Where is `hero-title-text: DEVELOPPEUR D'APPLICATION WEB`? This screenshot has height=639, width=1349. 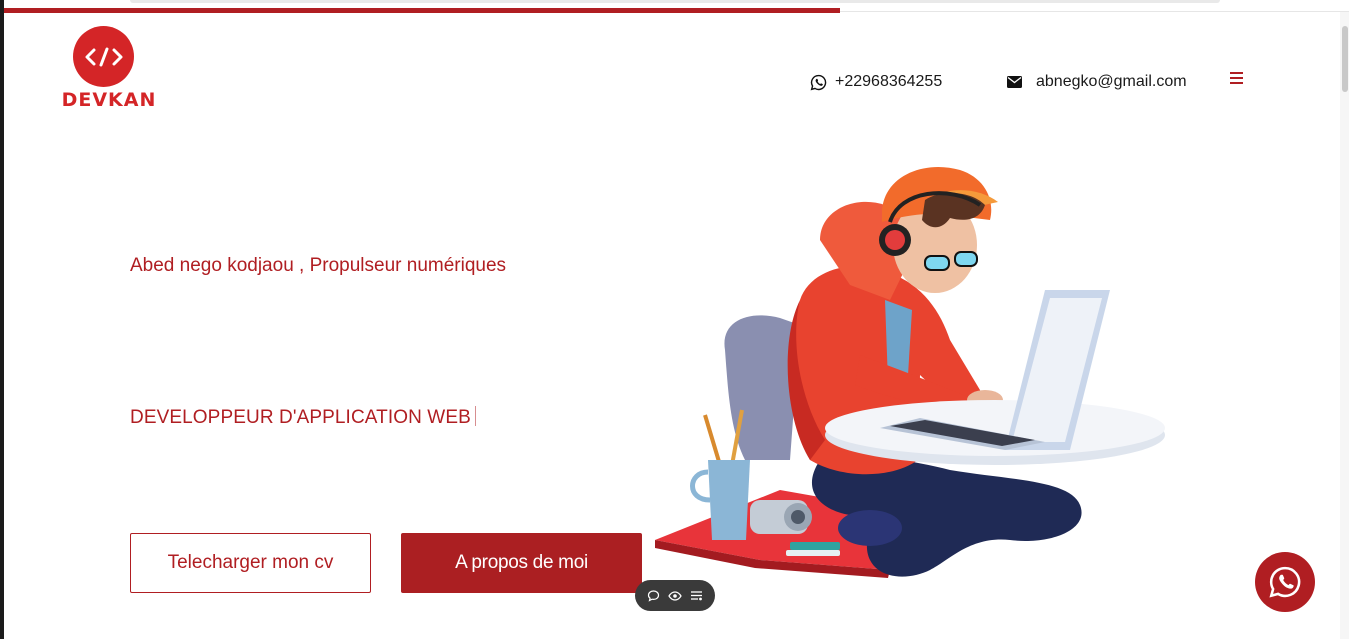 hero-title-text: DEVELOPPEUR D'APPLICATION WEB is located at coordinates (300, 417).